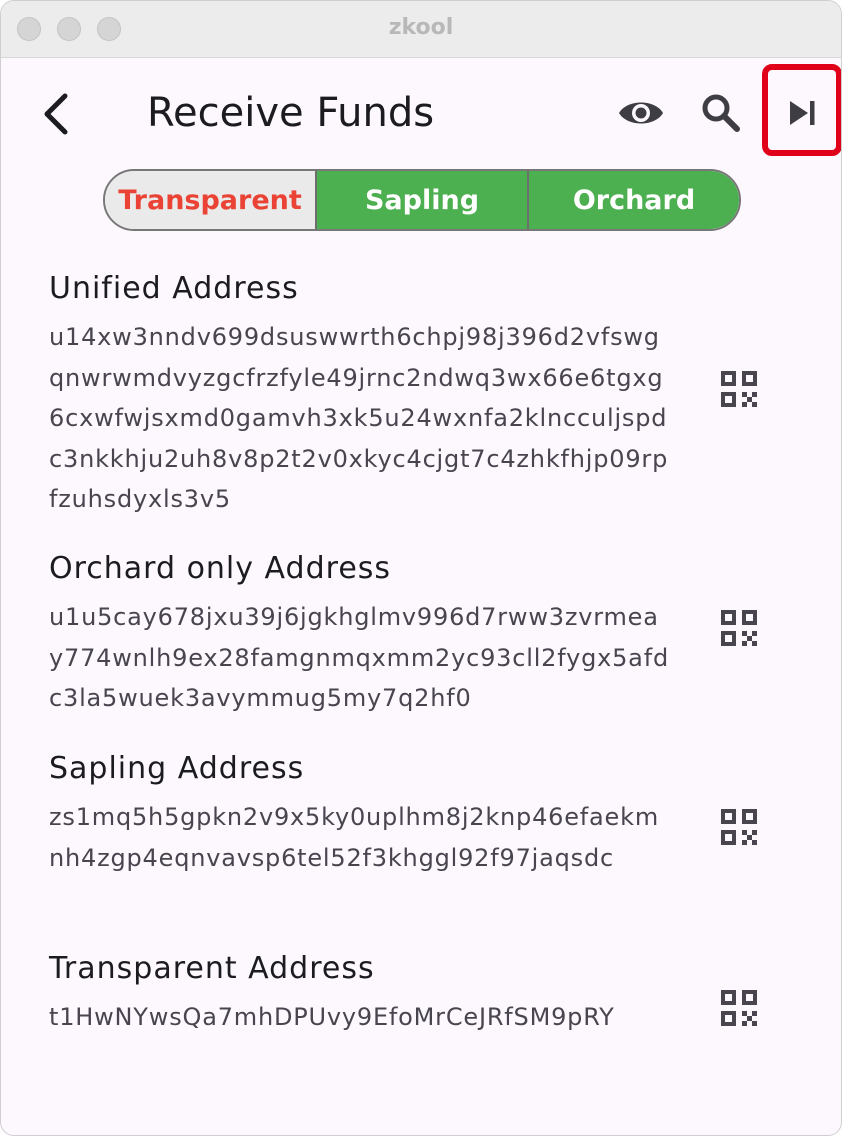  I want to click on search-button, so click(721, 113).